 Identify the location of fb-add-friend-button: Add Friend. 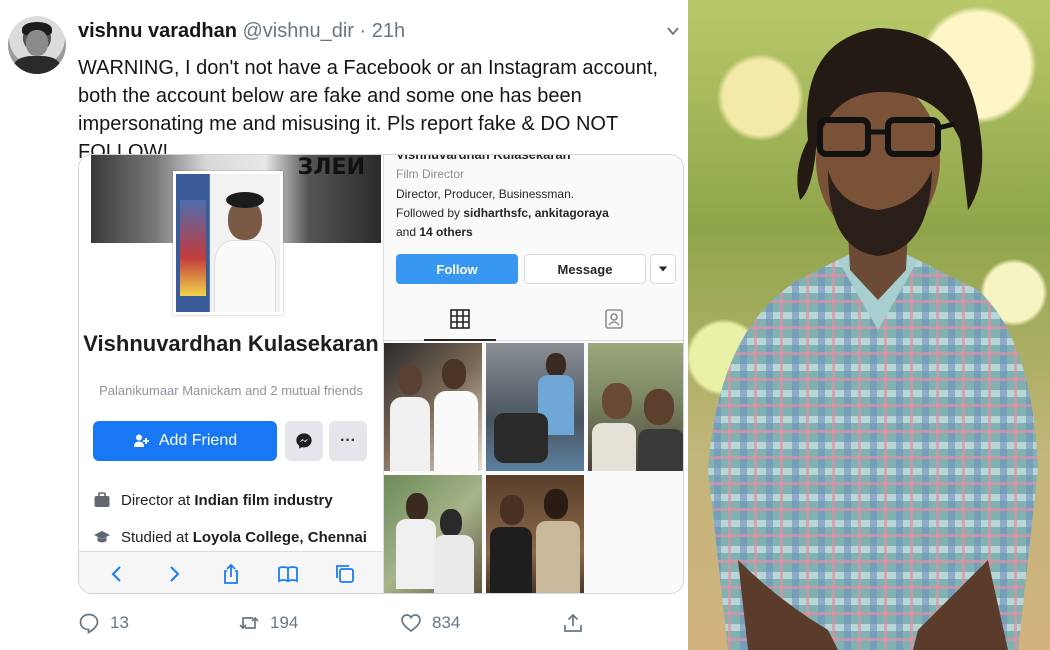
(185, 441).